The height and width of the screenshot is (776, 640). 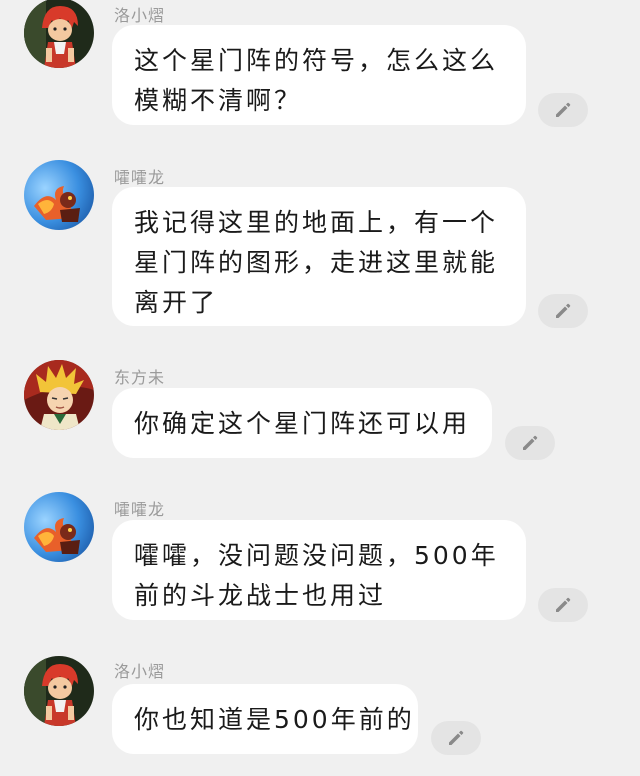 I want to click on message-bubble: 你也知道是500年前的, so click(x=265, y=719).